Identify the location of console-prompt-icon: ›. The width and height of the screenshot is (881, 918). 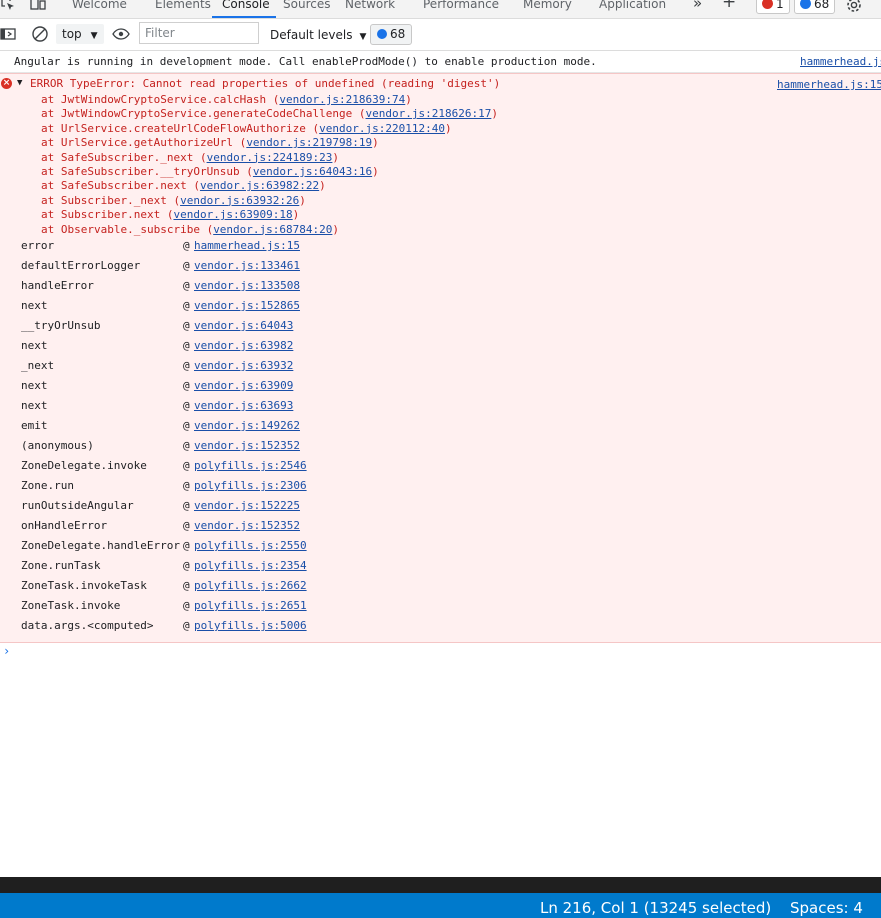
(6, 651).